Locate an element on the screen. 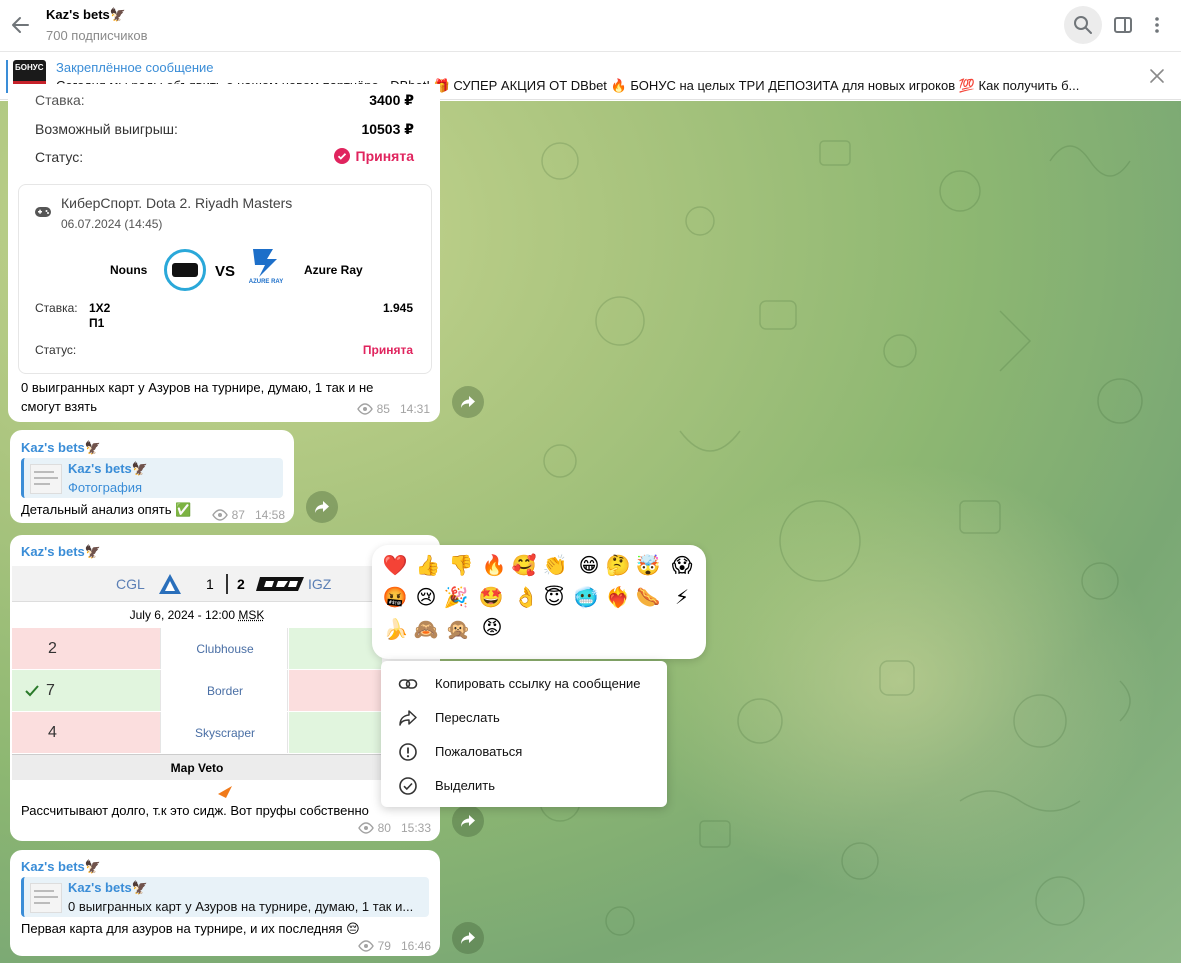  map-score: 4 is located at coordinates (52, 732).